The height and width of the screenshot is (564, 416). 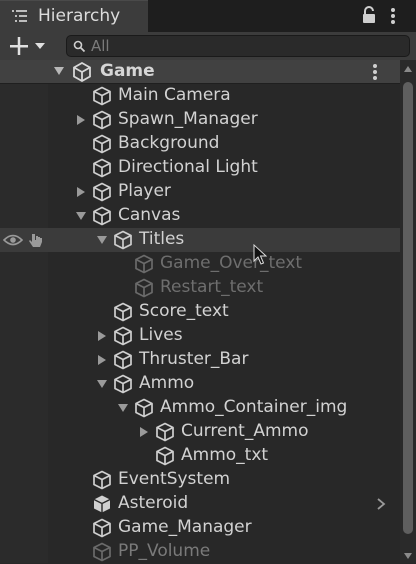 What do you see at coordinates (19, 16) in the screenshot?
I see `hierarchy-list-icon` at bounding box center [19, 16].